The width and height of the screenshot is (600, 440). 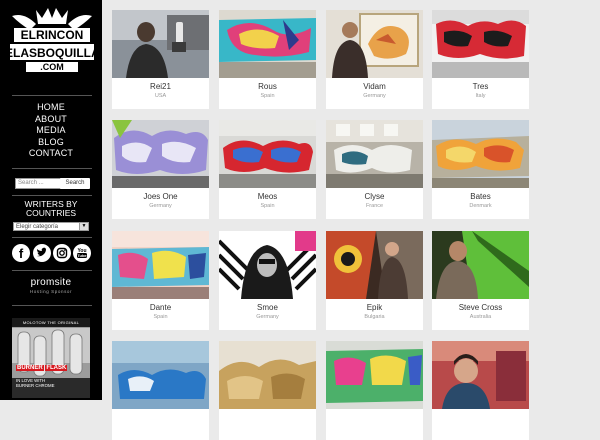 I want to click on svg-text: ELRINCON, so click(x=52, y=35).